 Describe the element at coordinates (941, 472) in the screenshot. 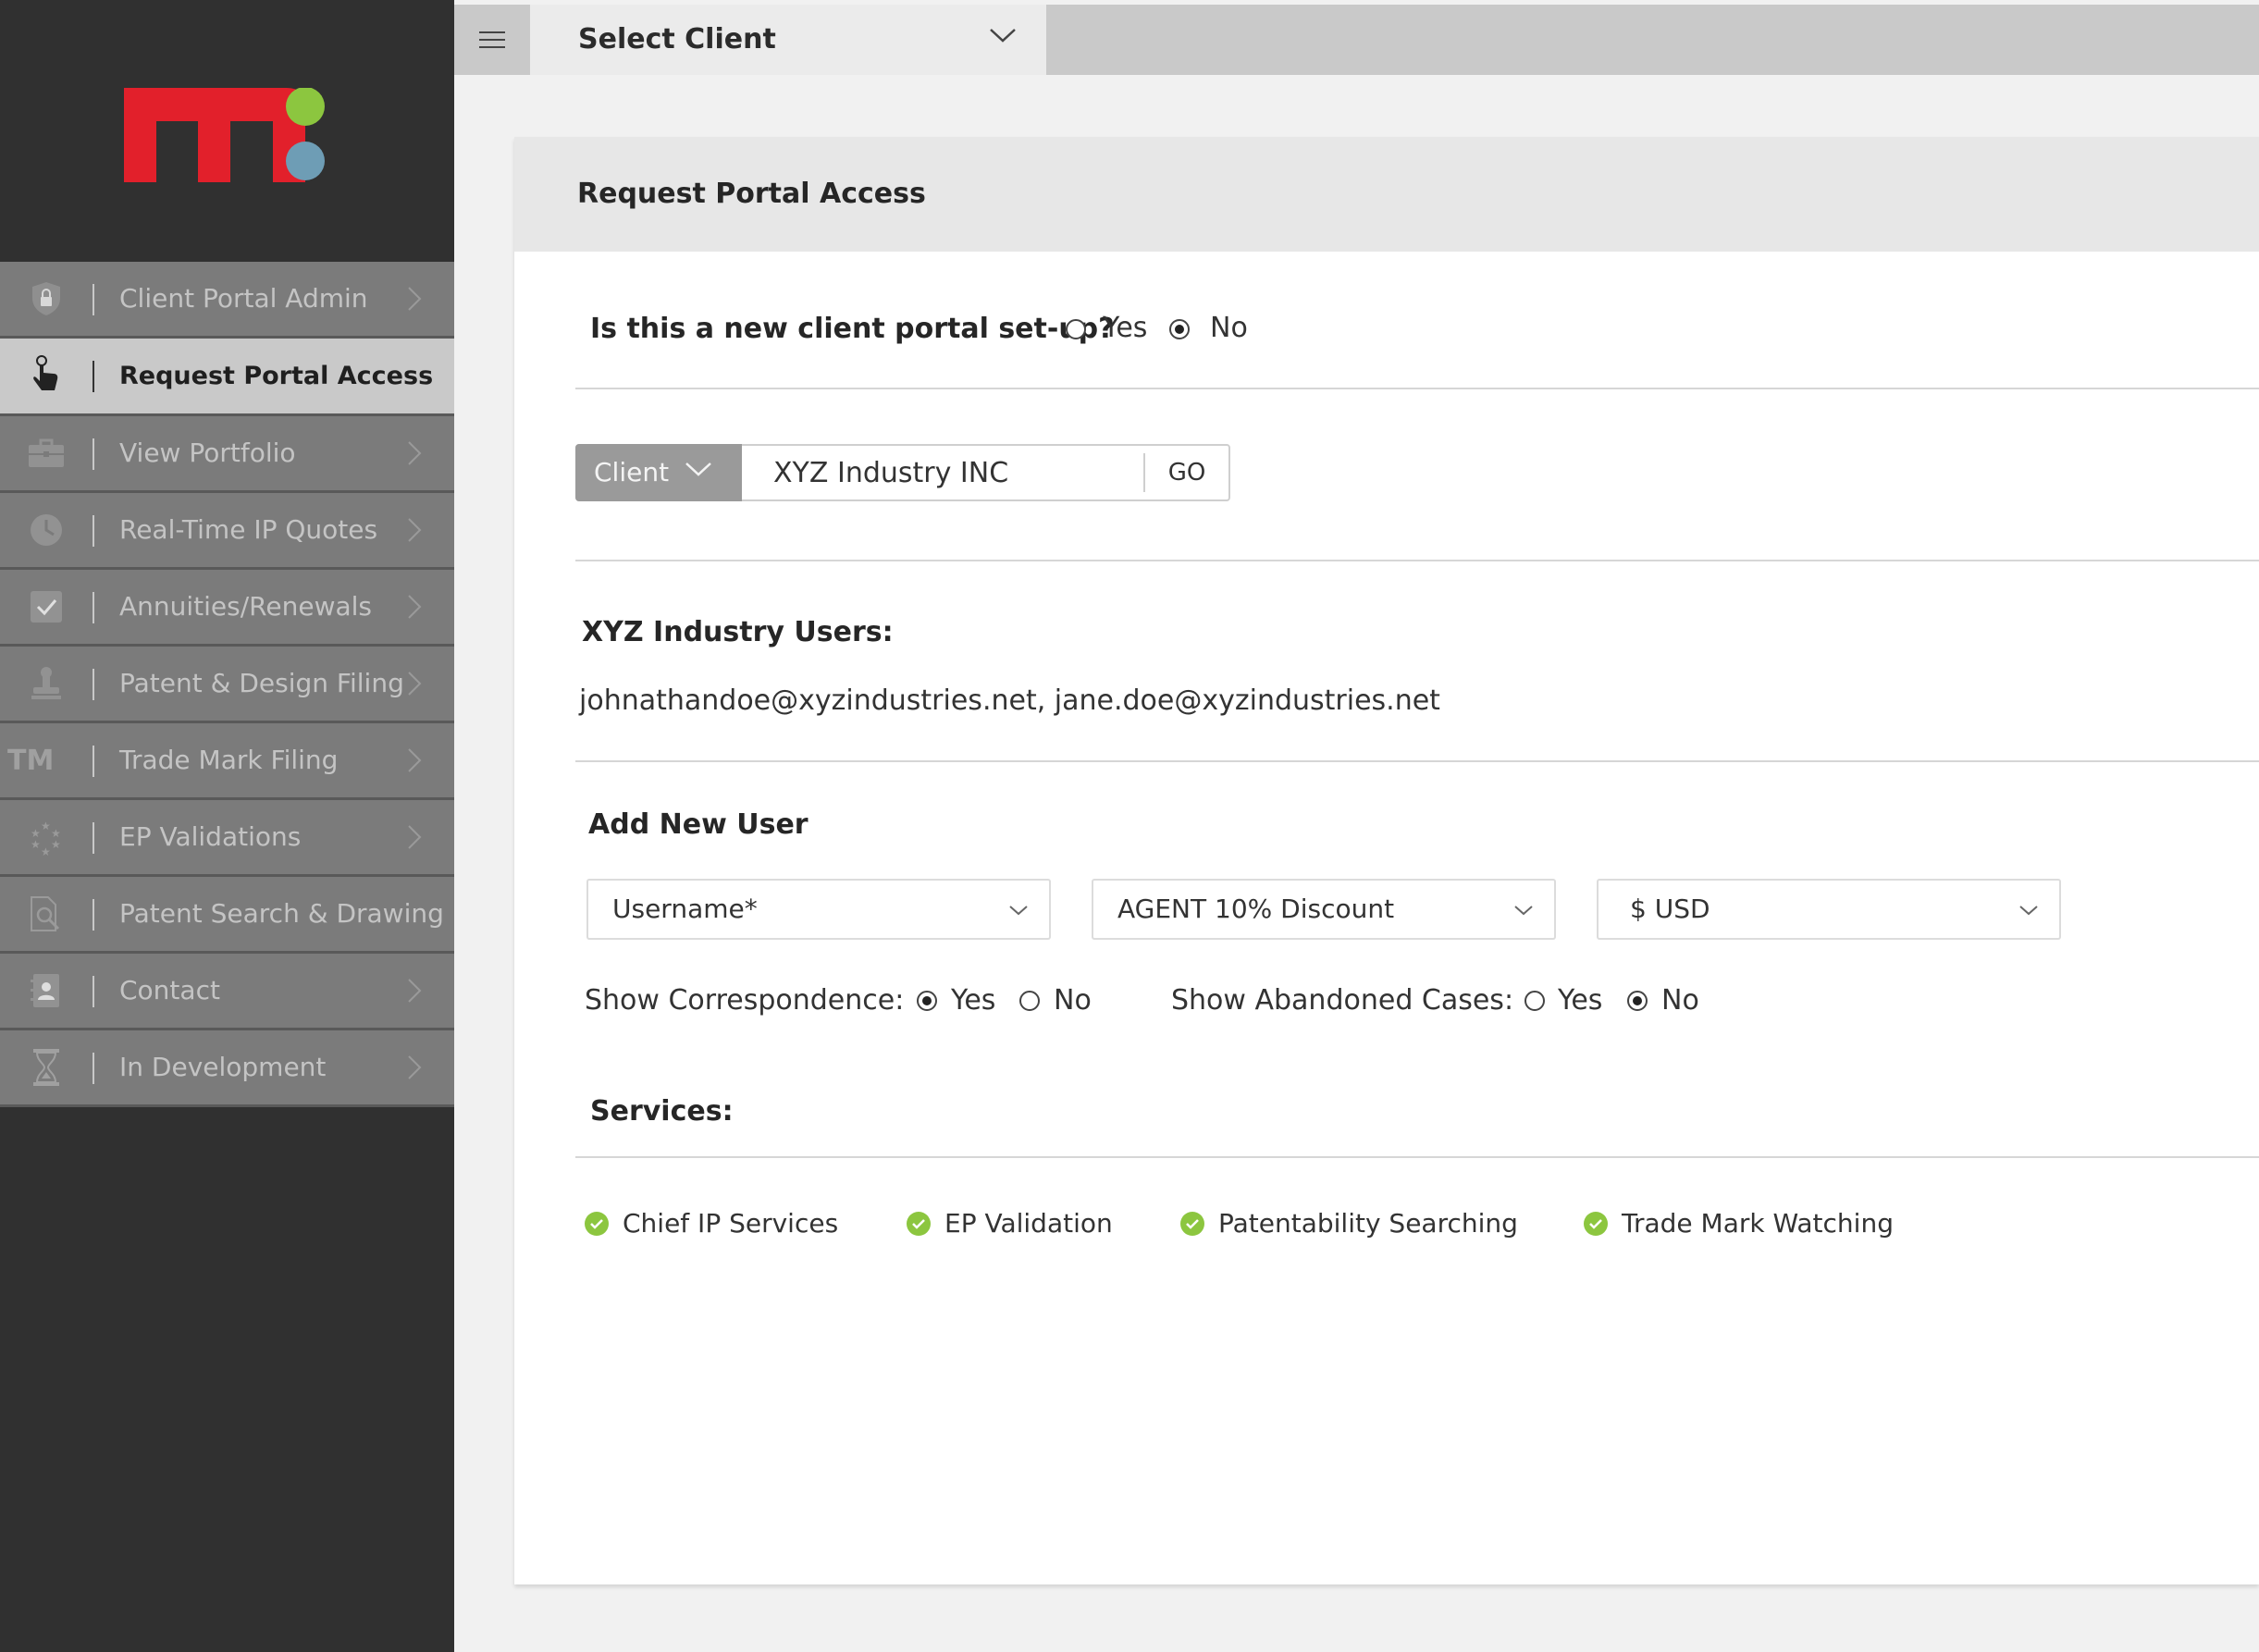

I see `client-search-input` at that location.